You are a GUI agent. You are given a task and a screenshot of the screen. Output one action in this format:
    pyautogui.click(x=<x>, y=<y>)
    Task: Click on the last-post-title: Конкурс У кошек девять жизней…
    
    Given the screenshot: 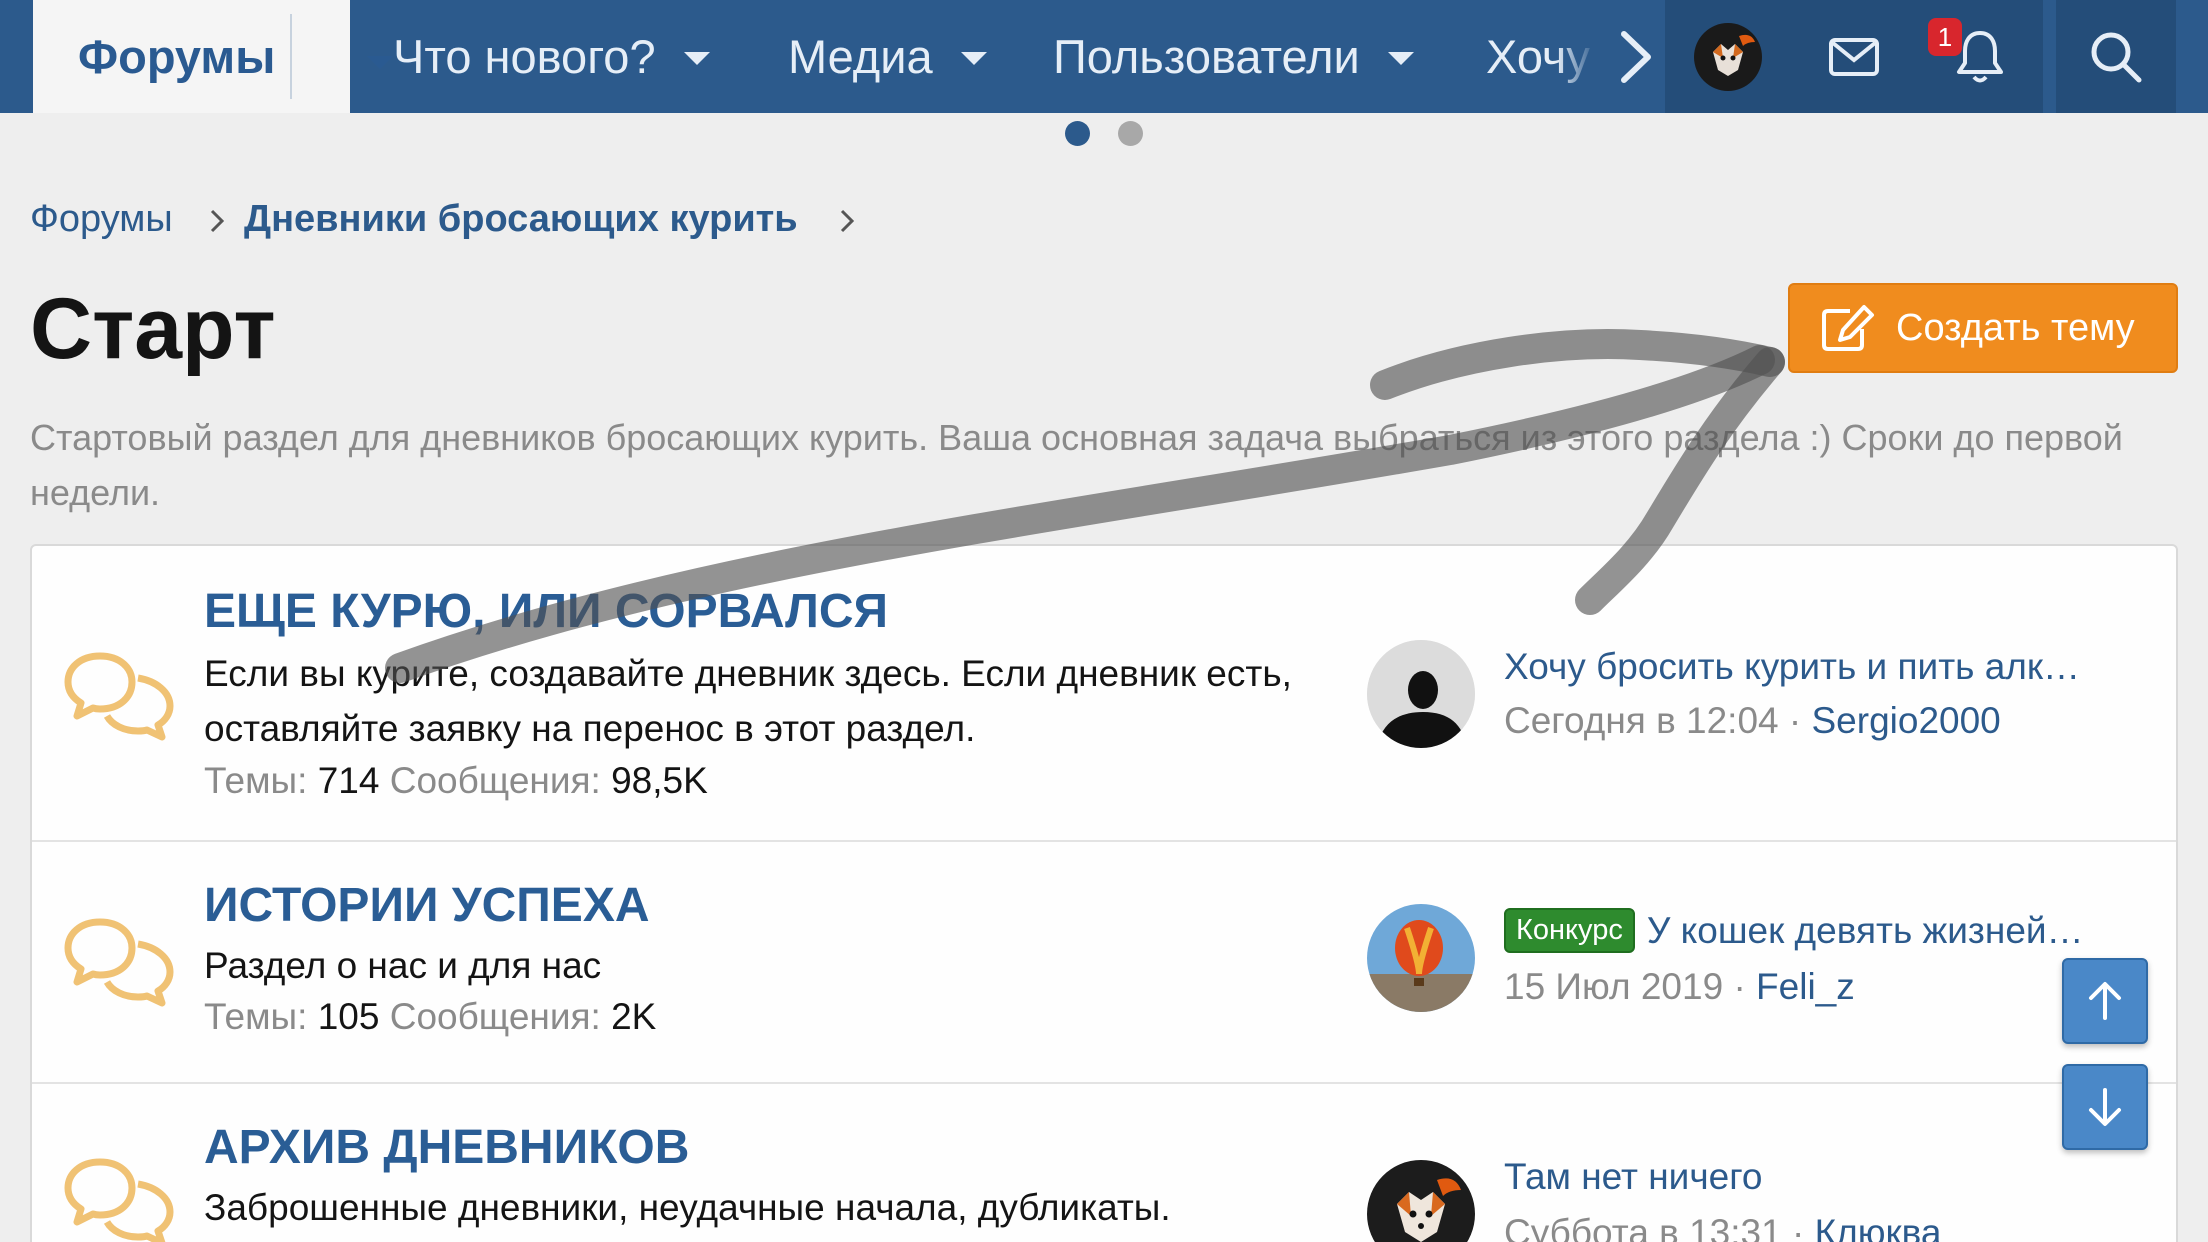 What is the action you would take?
    pyautogui.click(x=1794, y=930)
    